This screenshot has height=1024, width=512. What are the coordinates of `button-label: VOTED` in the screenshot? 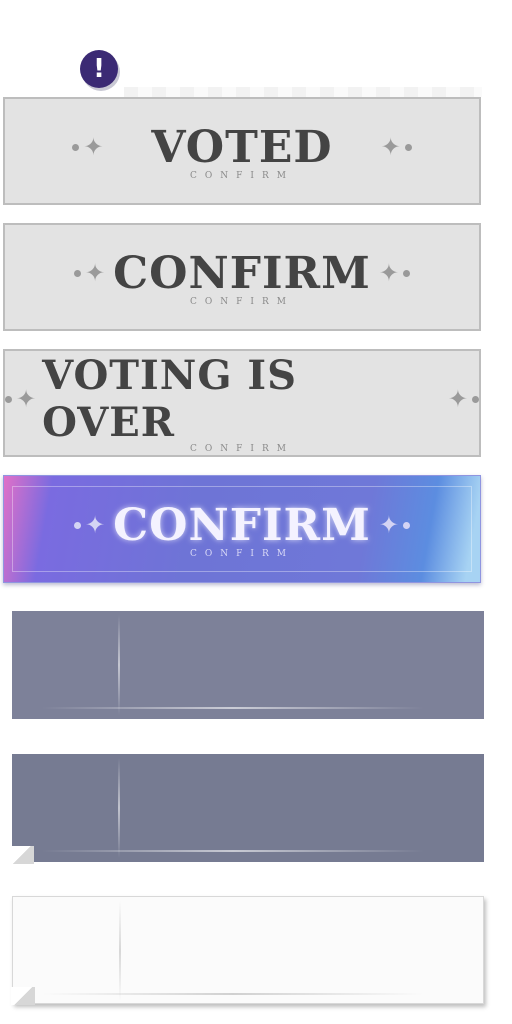 It's located at (242, 147).